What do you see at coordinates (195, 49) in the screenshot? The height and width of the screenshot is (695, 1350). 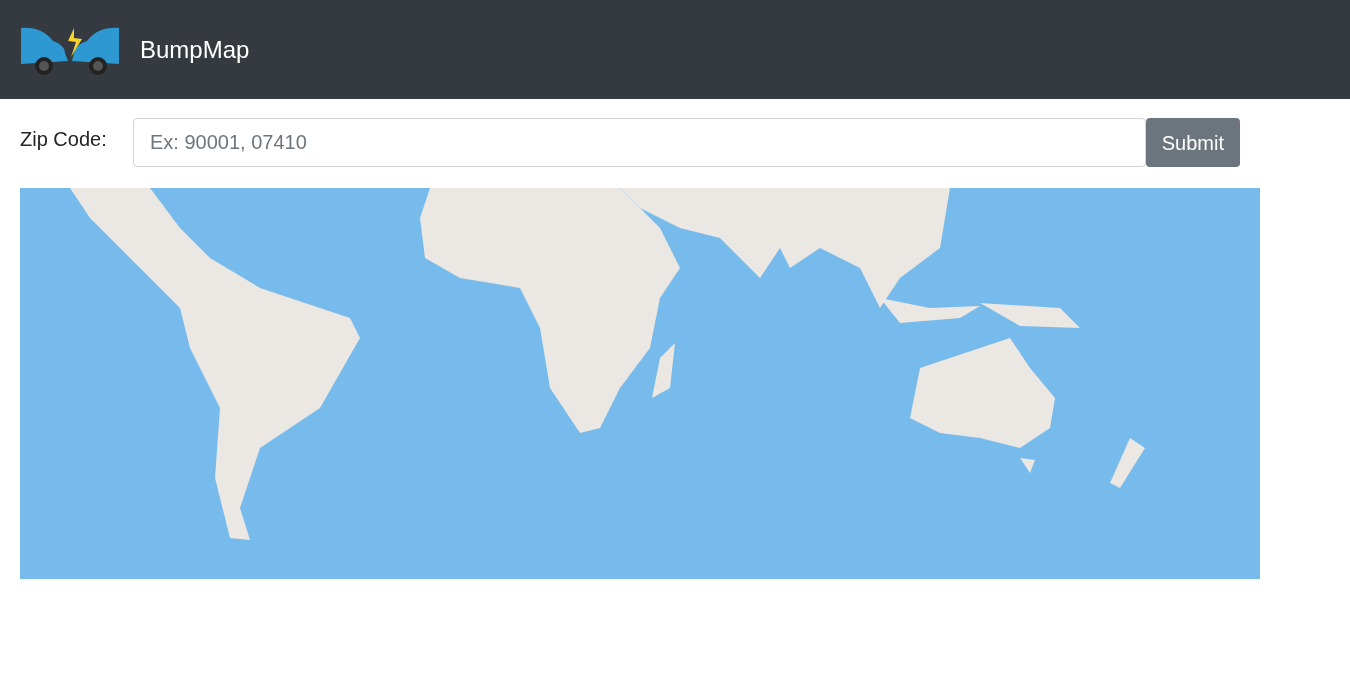 I see `app-title: BumpMap` at bounding box center [195, 49].